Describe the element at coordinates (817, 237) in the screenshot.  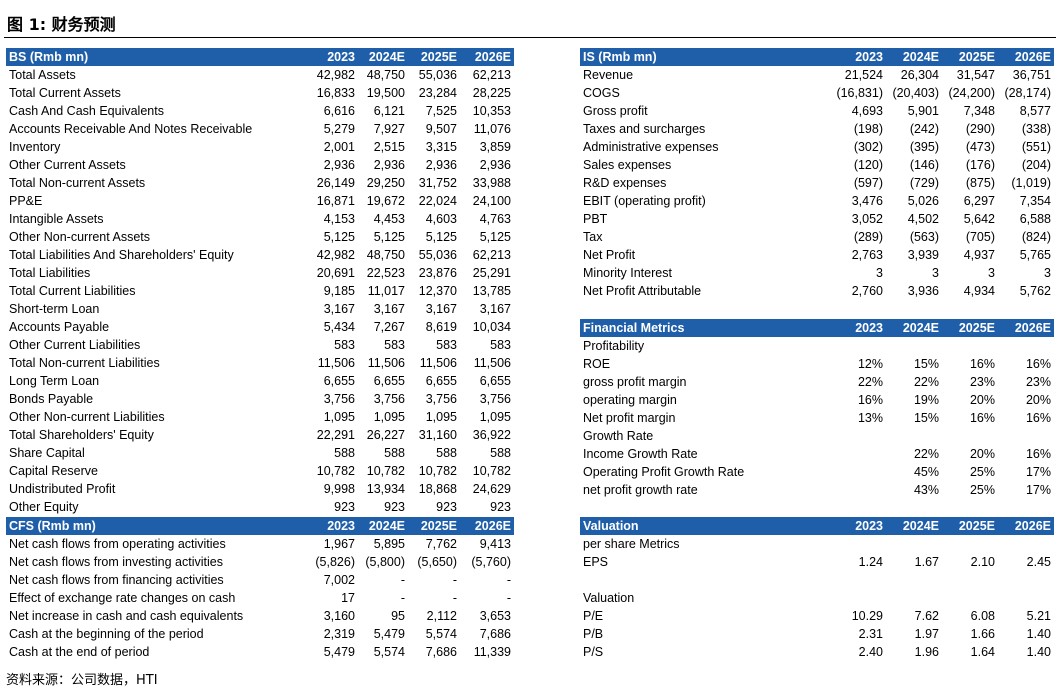
I see `table-row: Tax (289) (563) (705) (824)` at that location.